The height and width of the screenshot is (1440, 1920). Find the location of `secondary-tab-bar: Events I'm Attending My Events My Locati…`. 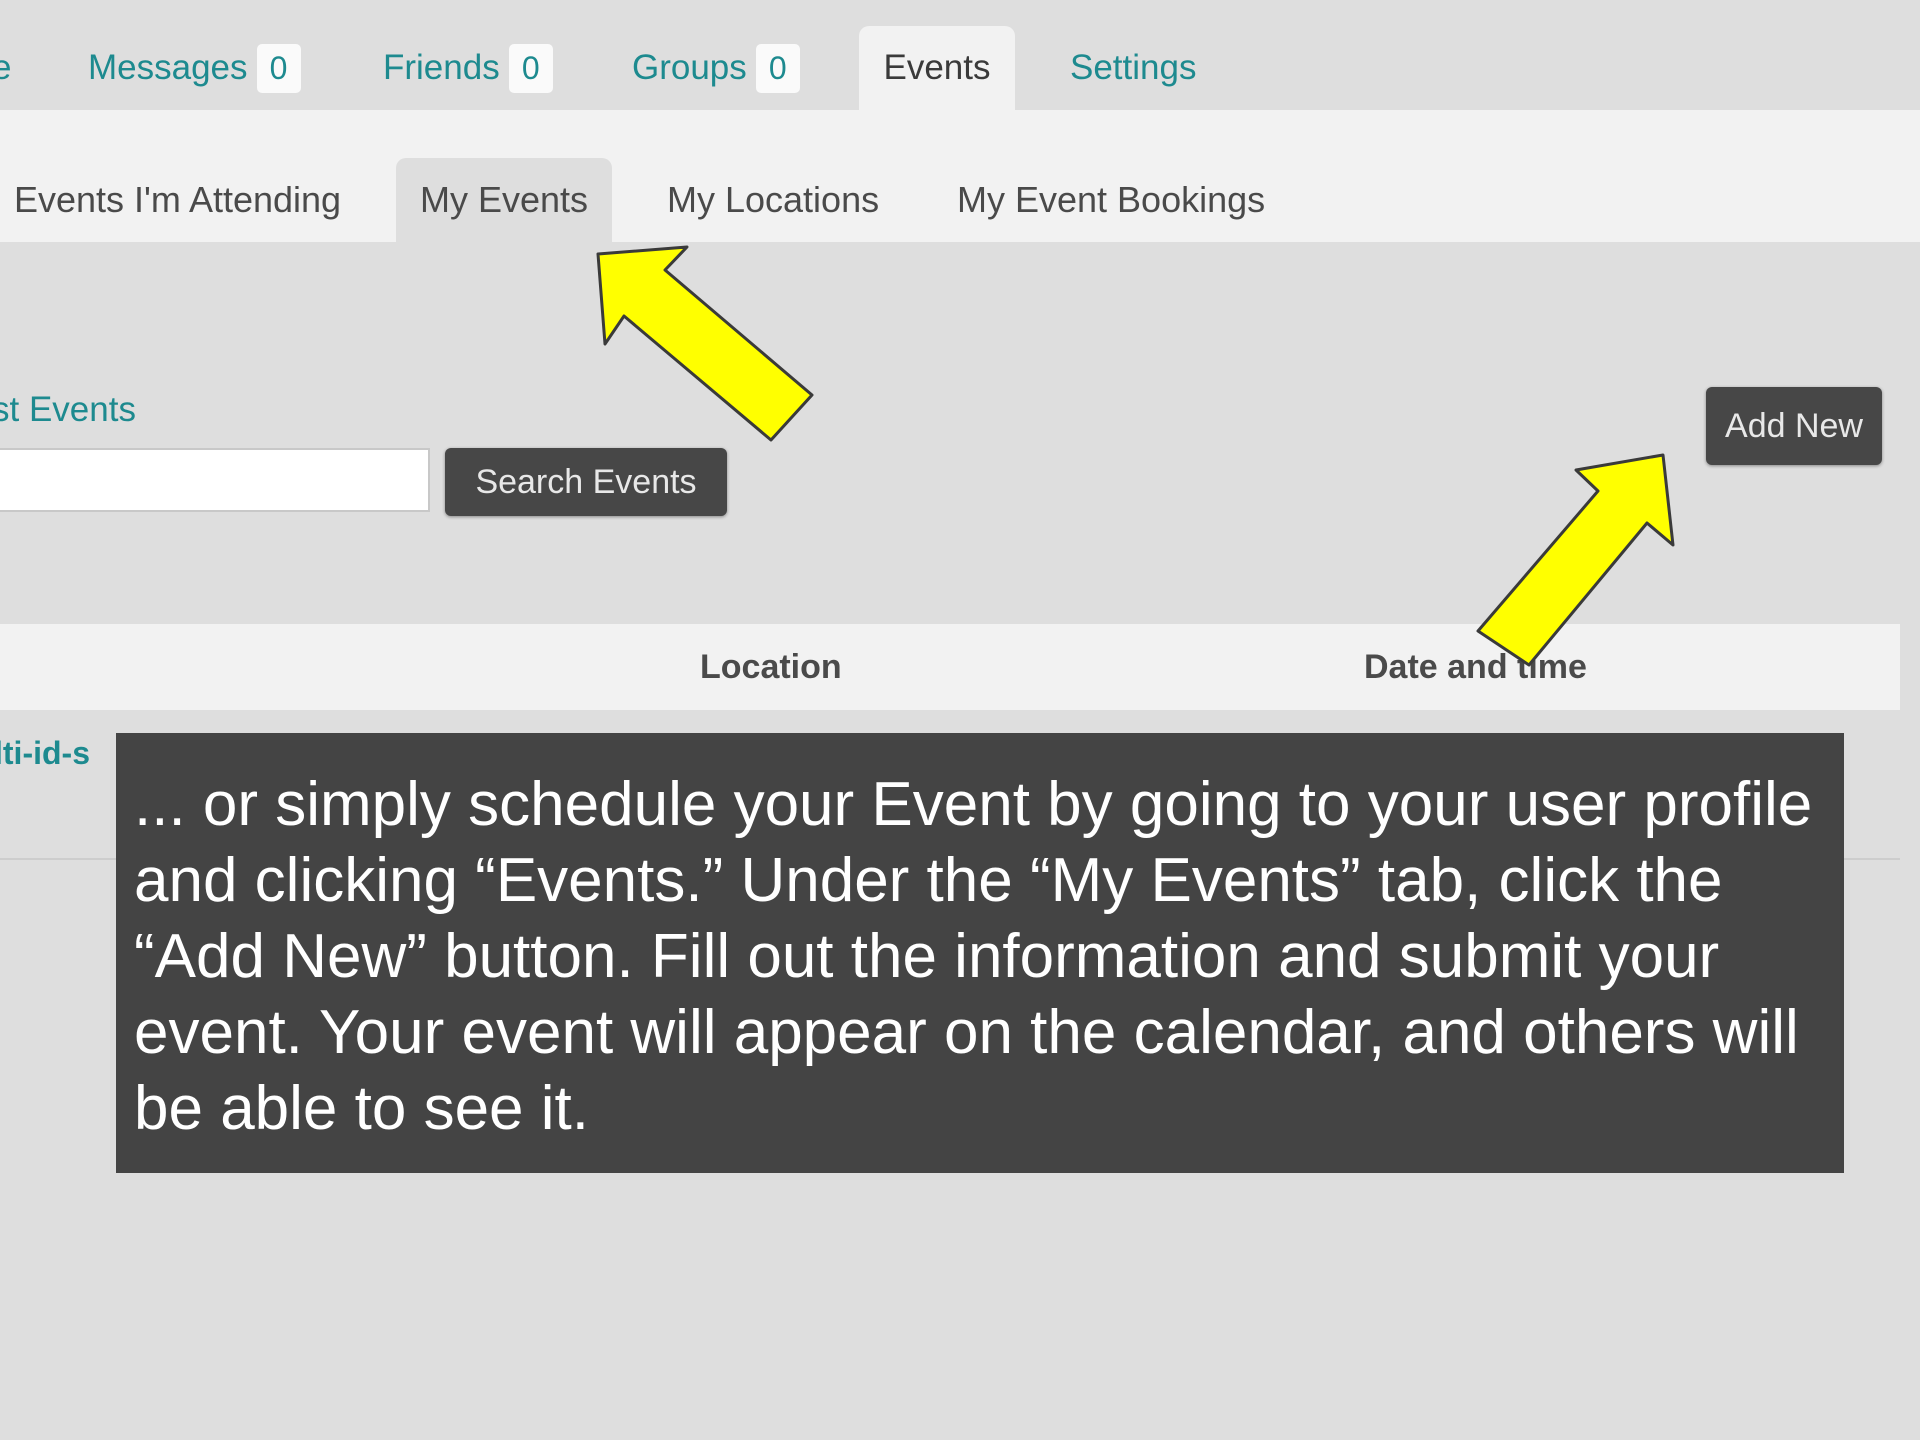

secondary-tab-bar: Events I'm Attending My Events My Locati… is located at coordinates (960, 176).